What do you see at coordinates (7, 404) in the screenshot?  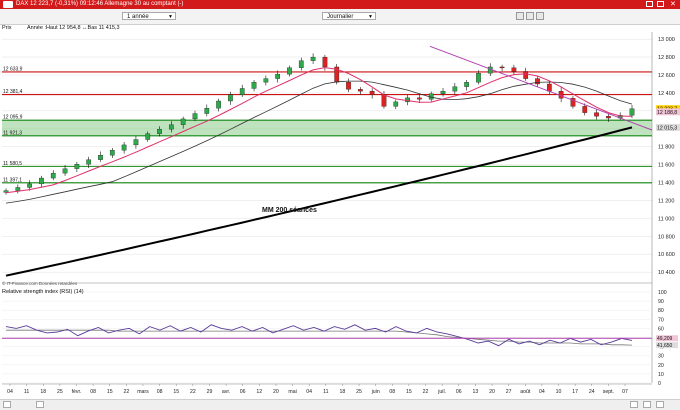 I see `scroll-left-icon` at bounding box center [7, 404].